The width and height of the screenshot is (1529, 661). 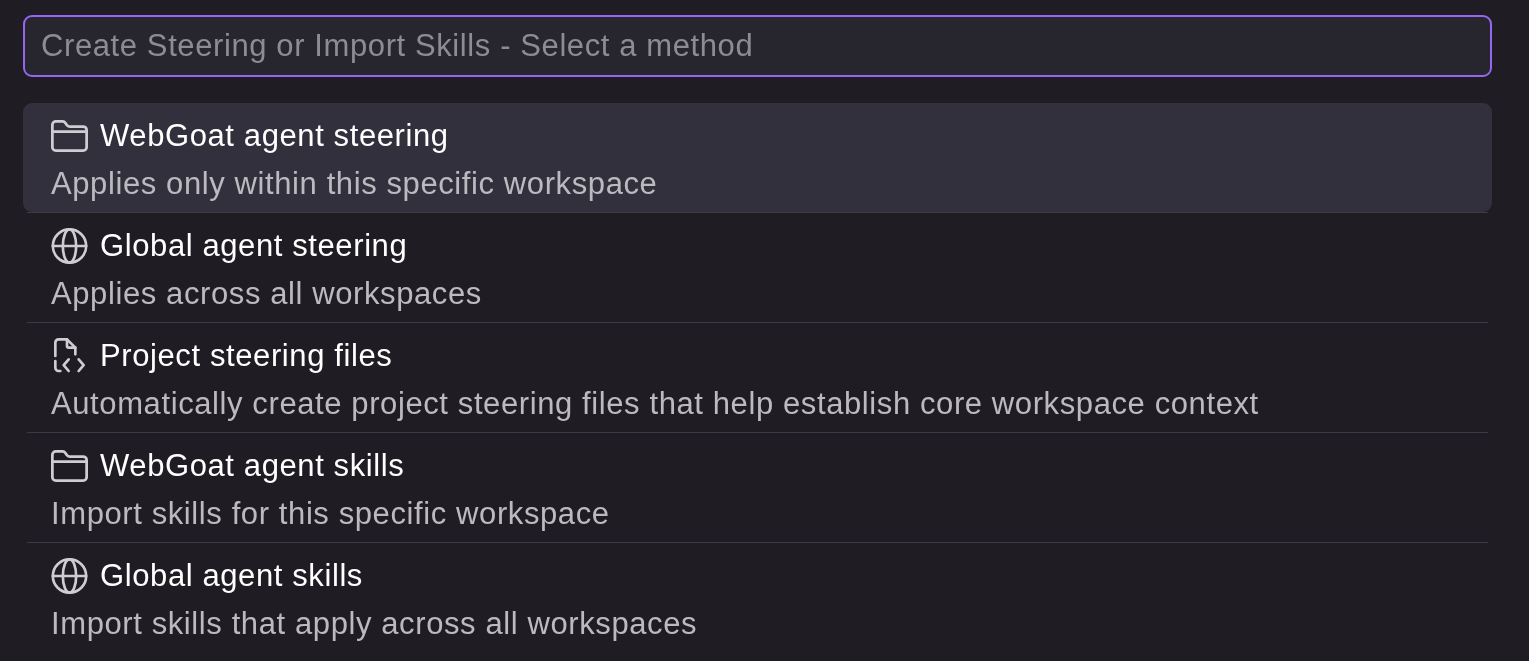 I want to click on option-title: WebGoat agent skills, so click(x=252, y=466).